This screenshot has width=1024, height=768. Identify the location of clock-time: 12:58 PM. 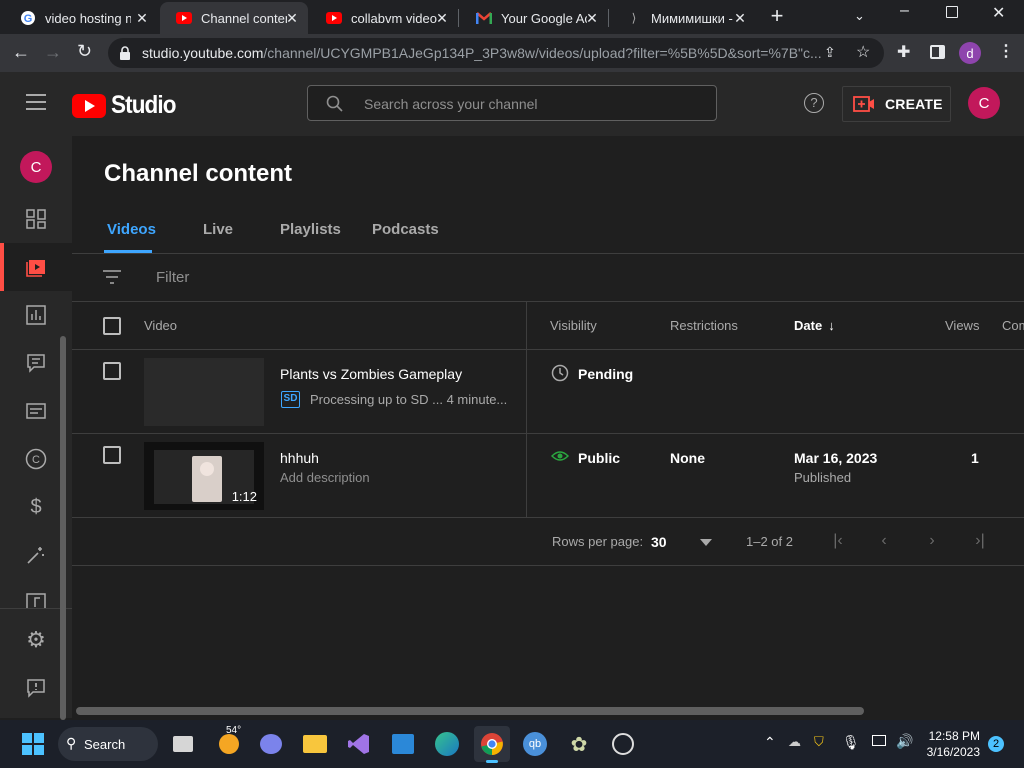
(954, 736).